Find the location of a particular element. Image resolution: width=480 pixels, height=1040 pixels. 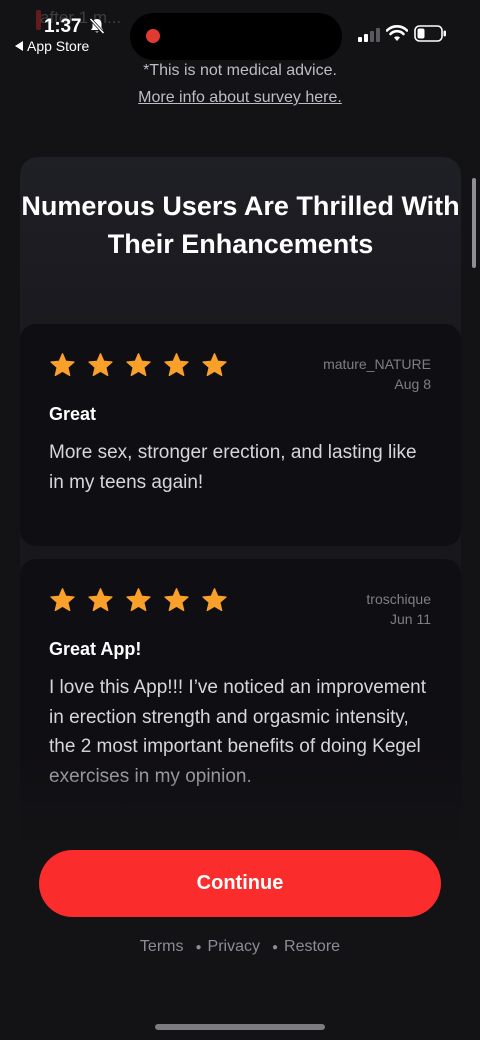

review-meta: troschique Jun 11 is located at coordinates (398, 609).